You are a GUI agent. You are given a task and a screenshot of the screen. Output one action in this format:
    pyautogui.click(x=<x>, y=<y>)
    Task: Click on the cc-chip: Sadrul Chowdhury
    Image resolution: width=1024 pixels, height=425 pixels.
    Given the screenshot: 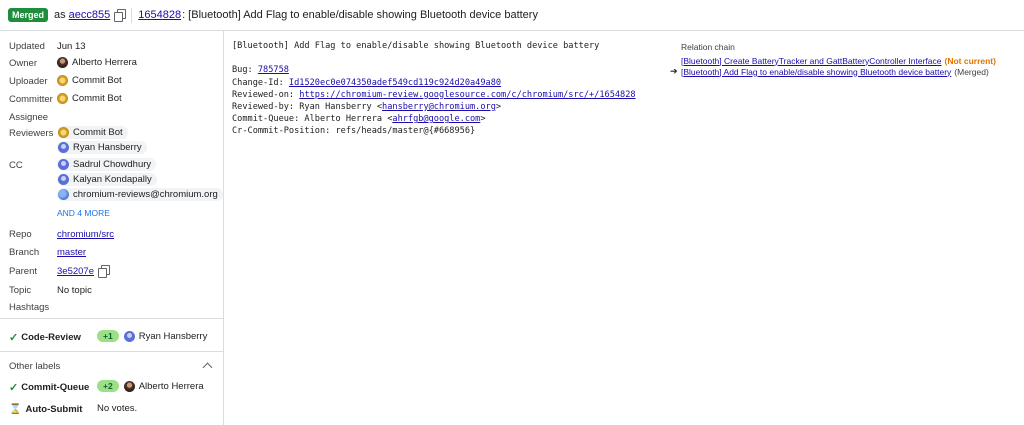 What is the action you would take?
    pyautogui.click(x=107, y=164)
    